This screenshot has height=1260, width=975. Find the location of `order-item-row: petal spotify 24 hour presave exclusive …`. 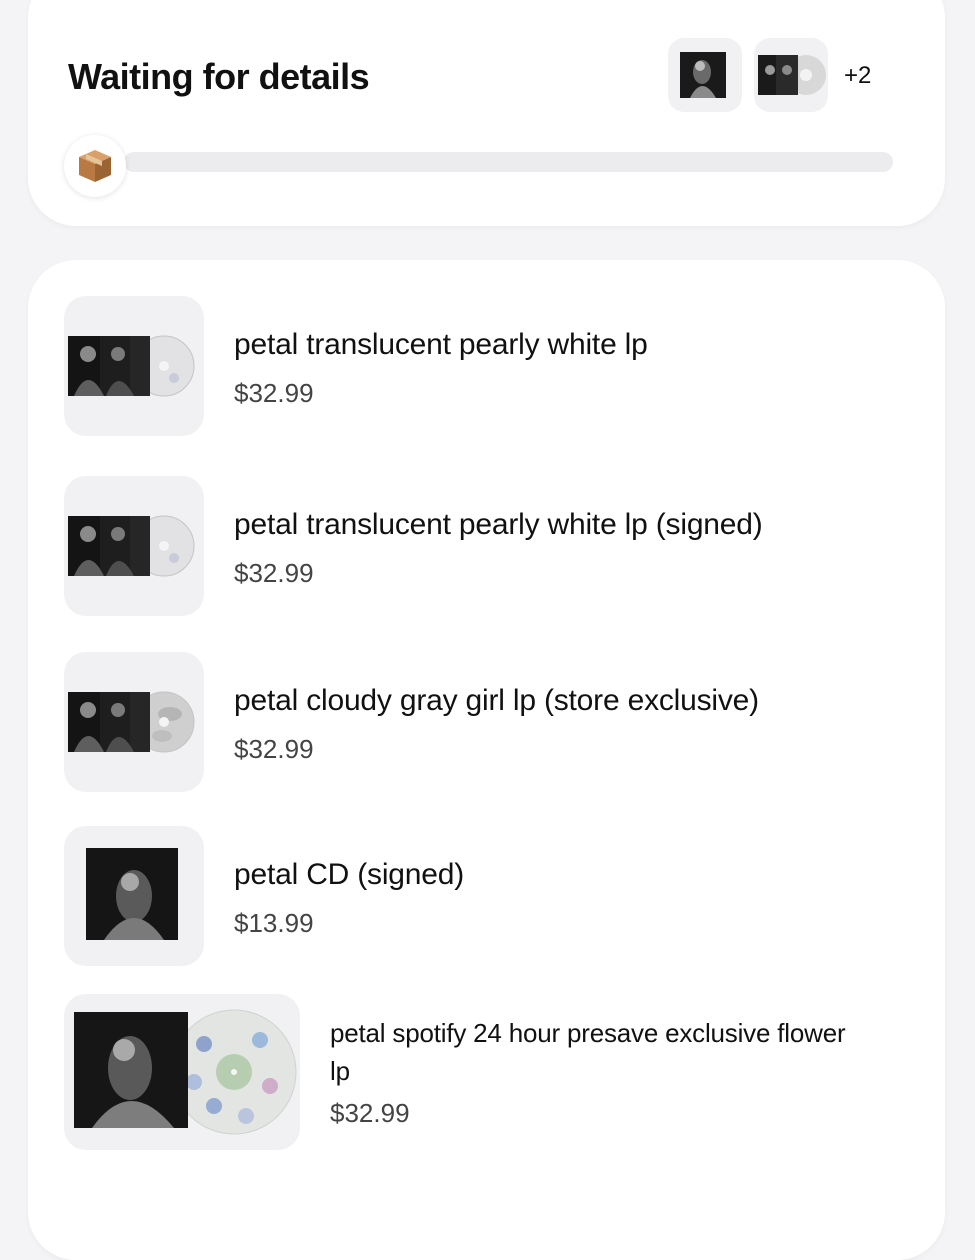

order-item-row: petal spotify 24 hour presave exclusive … is located at coordinates (486, 1072).